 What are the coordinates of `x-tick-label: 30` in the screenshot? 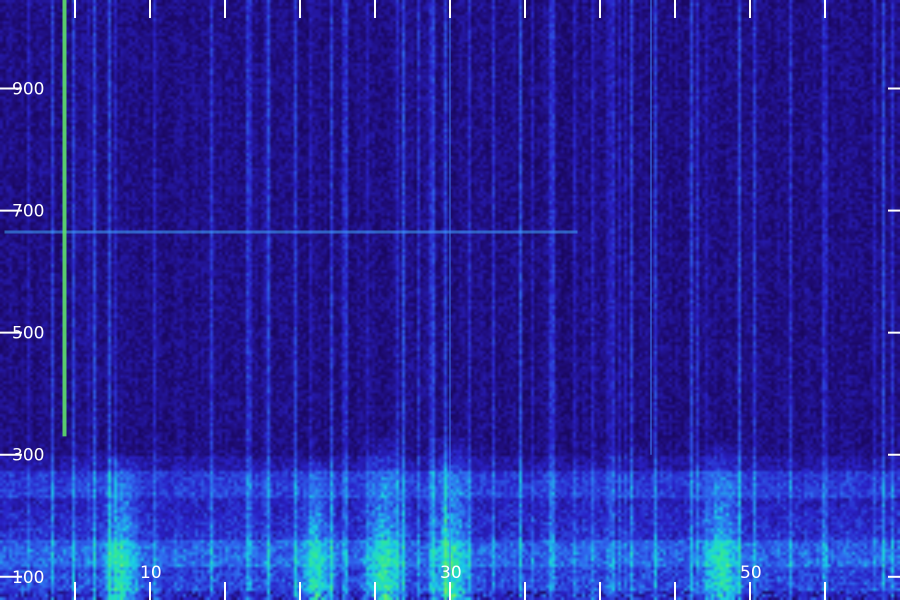 It's located at (451, 573).